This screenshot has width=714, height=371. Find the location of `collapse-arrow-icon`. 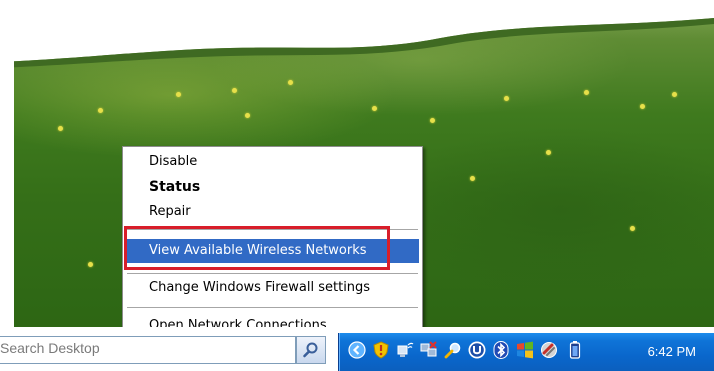

collapse-arrow-icon is located at coordinates (357, 350).